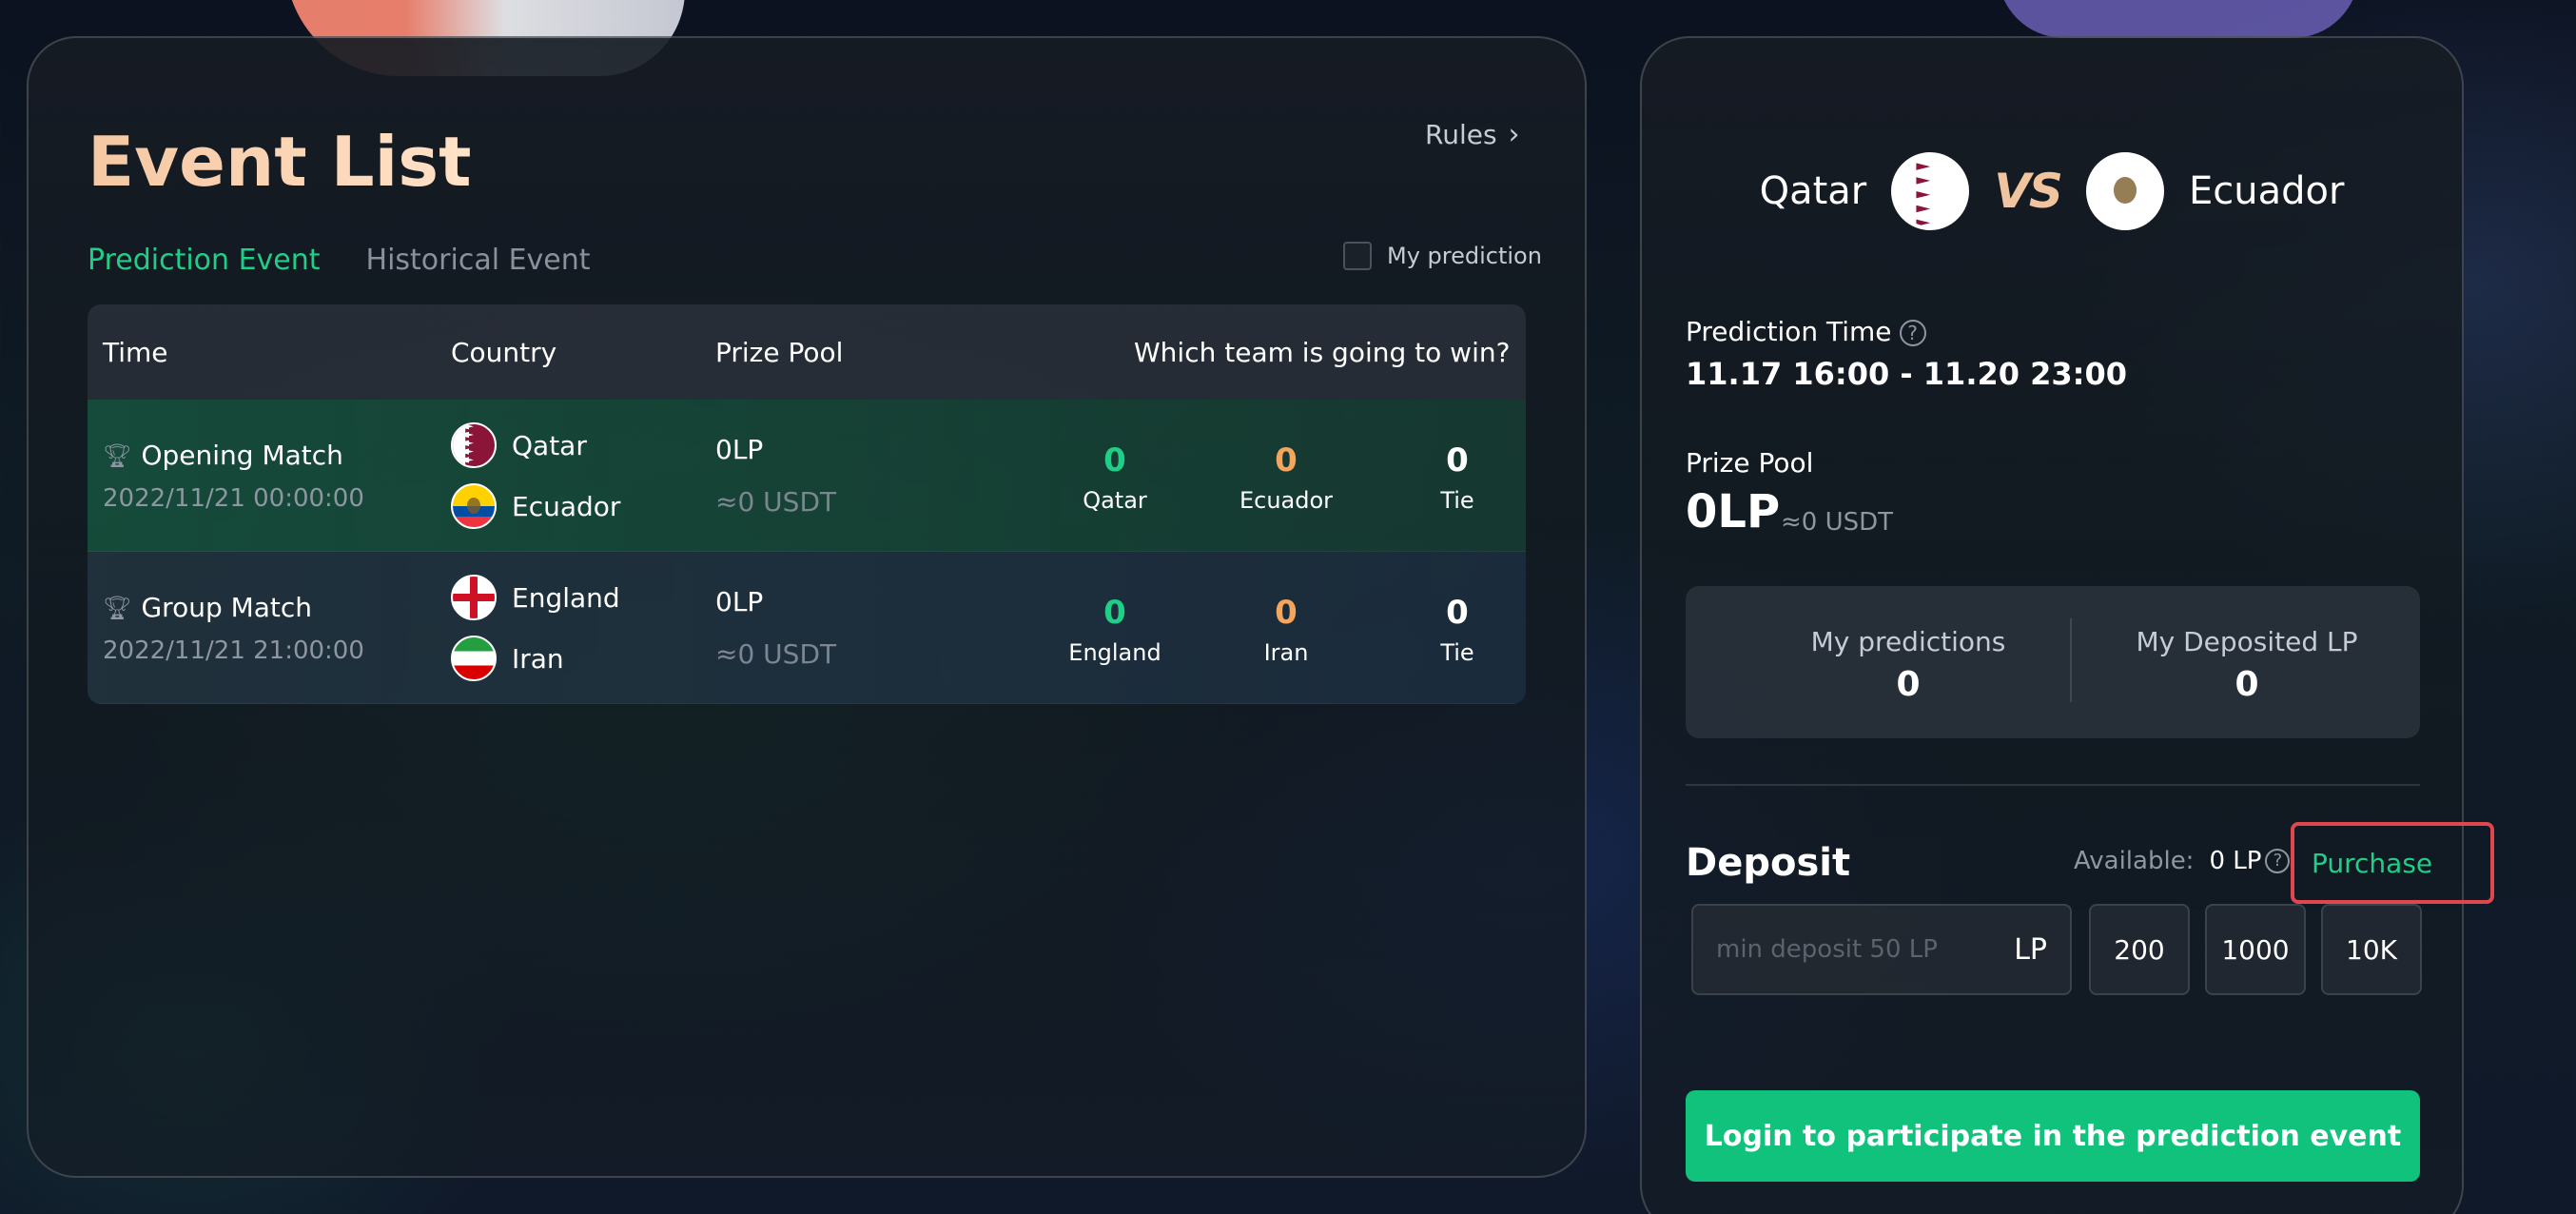 Image resolution: width=2576 pixels, height=1214 pixels. I want to click on team1-name: Qatar, so click(1813, 191).